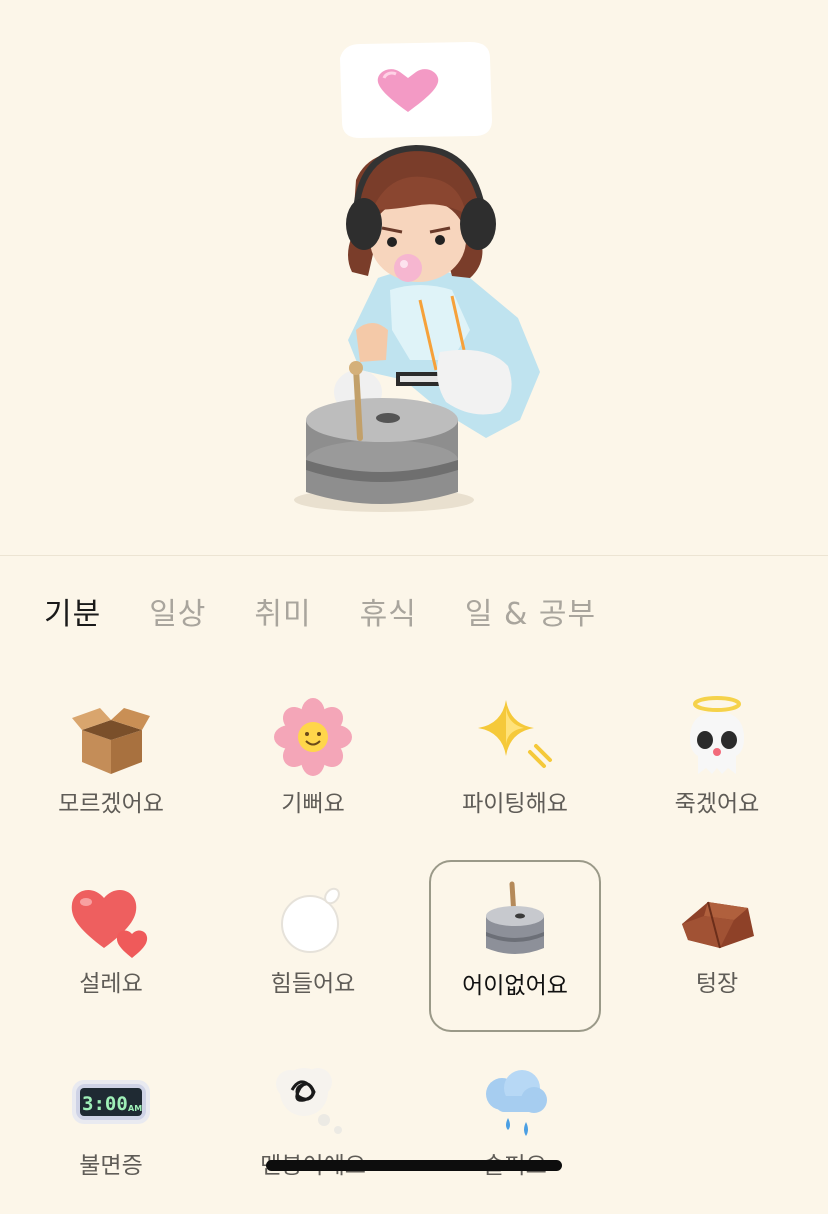  Describe the element at coordinates (111, 741) in the screenshot. I see `open-box-icon` at that location.